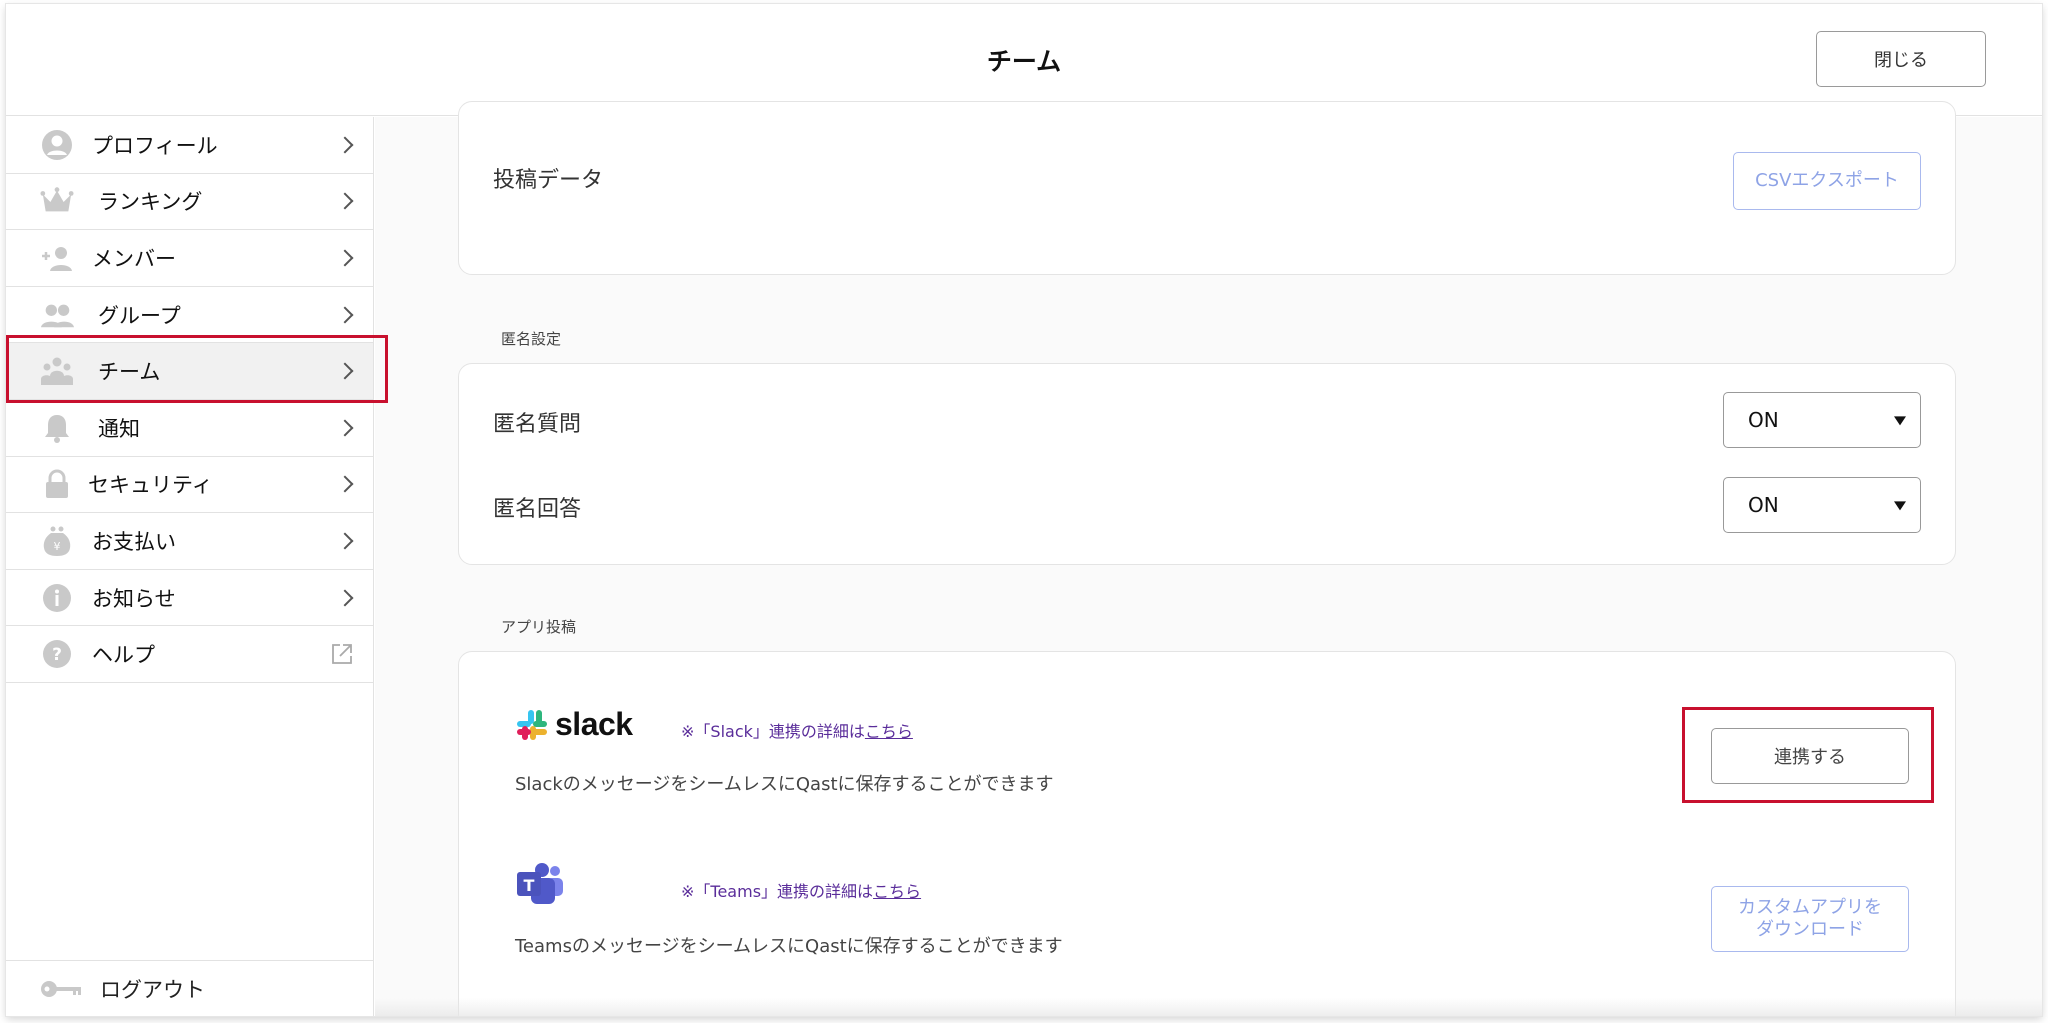  Describe the element at coordinates (1810, 929) in the screenshot. I see `download-button-line2: ダウンロード` at that location.